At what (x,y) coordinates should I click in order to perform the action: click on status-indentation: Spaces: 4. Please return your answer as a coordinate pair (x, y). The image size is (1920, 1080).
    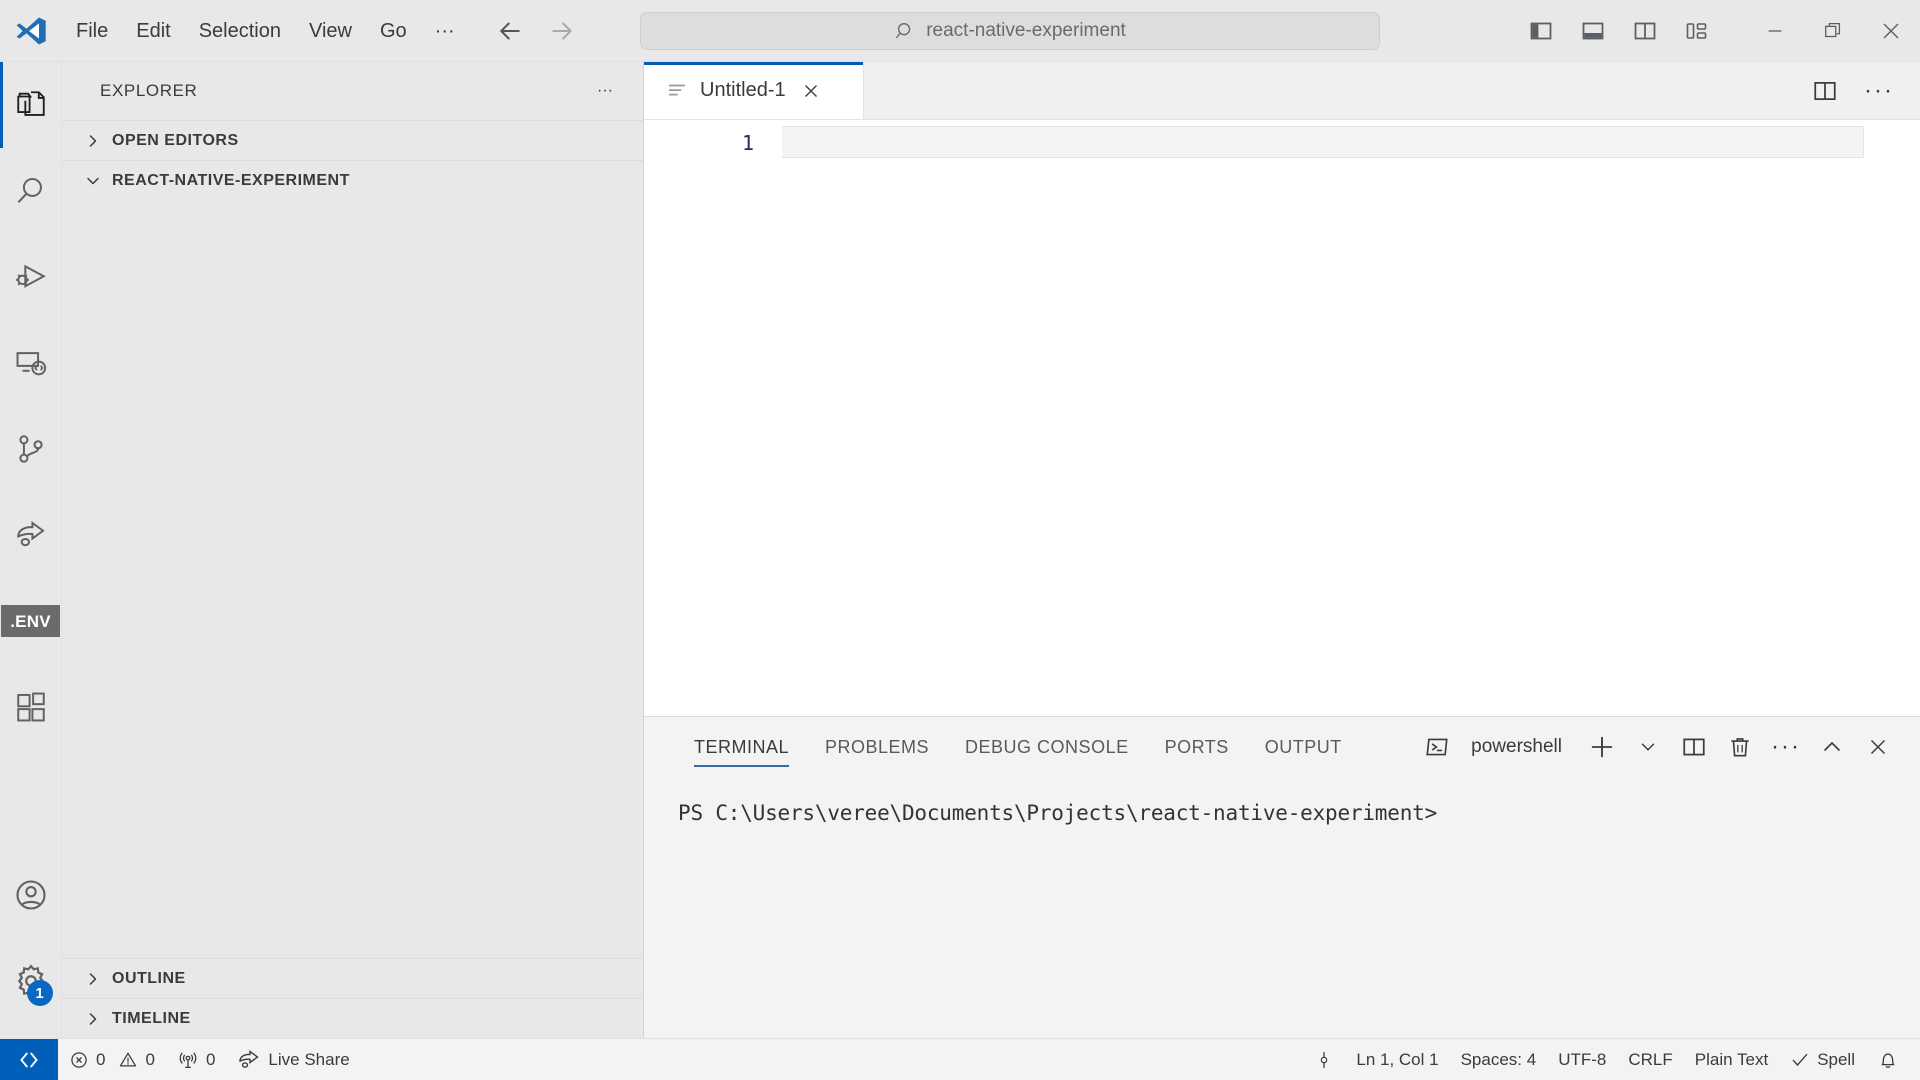
    Looking at the image, I should click on (1499, 1059).